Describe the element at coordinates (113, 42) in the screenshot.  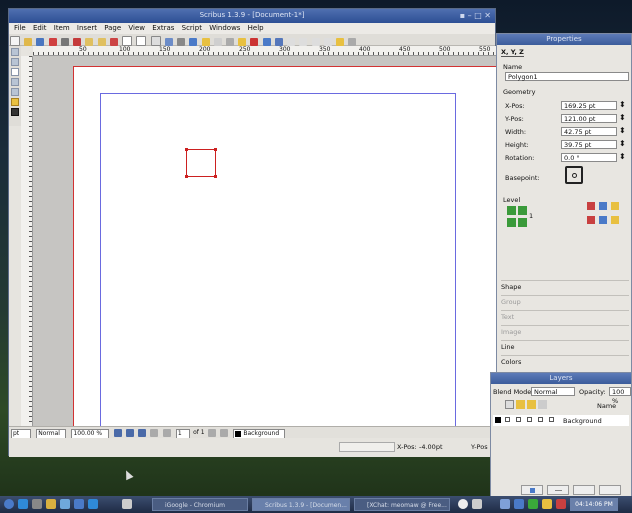
I see `cut-icon` at that location.